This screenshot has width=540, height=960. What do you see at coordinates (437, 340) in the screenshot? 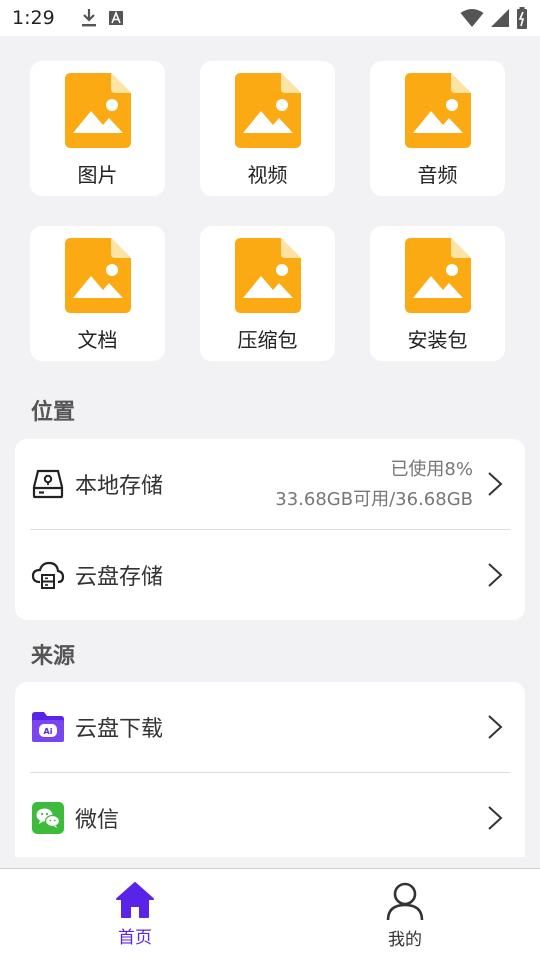
I see `category-label: 安装包` at bounding box center [437, 340].